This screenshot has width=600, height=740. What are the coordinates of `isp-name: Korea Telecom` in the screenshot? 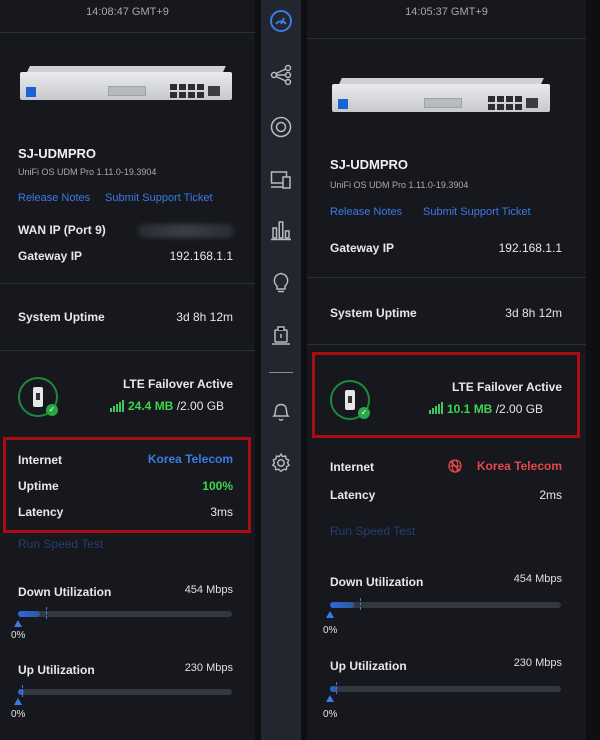 It's located at (519, 466).